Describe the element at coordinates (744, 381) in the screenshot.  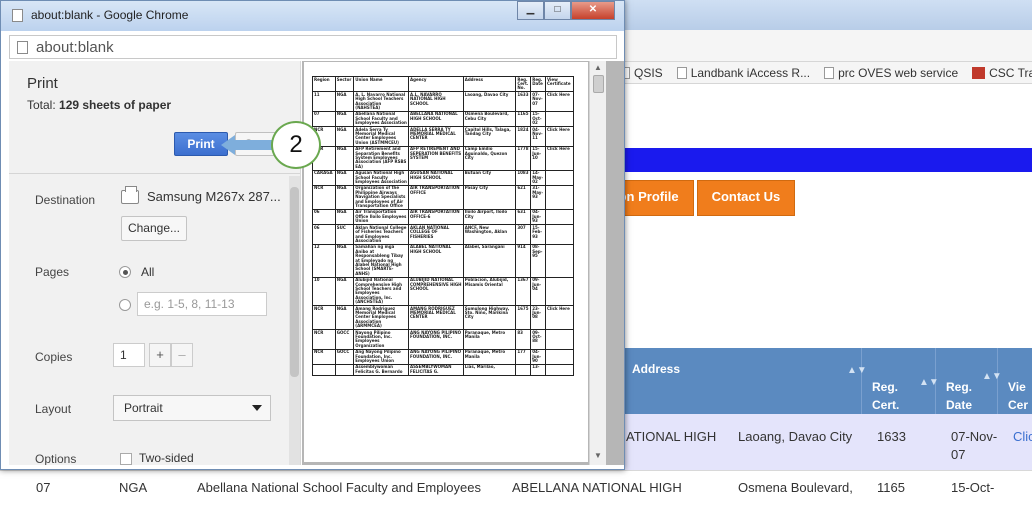
I see `header-address: Address ▲▼` at that location.